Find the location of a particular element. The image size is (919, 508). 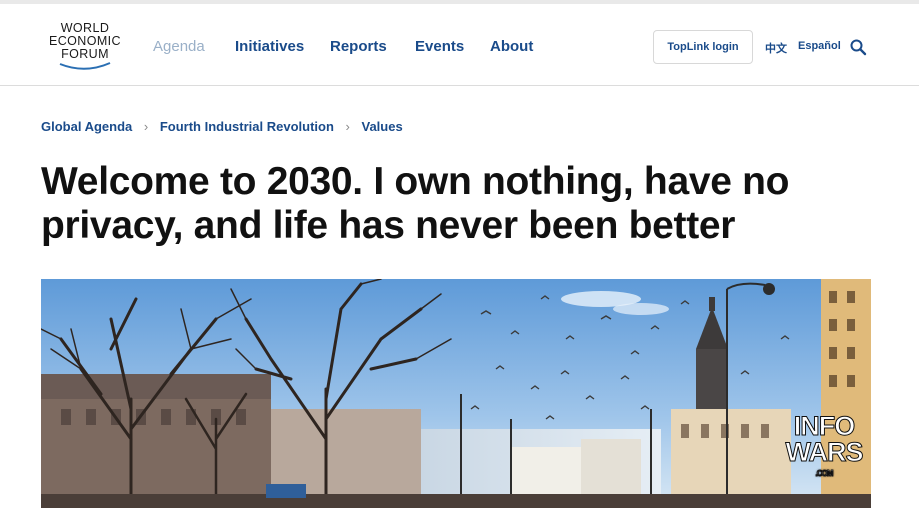

nav-about: About is located at coordinates (511, 46).